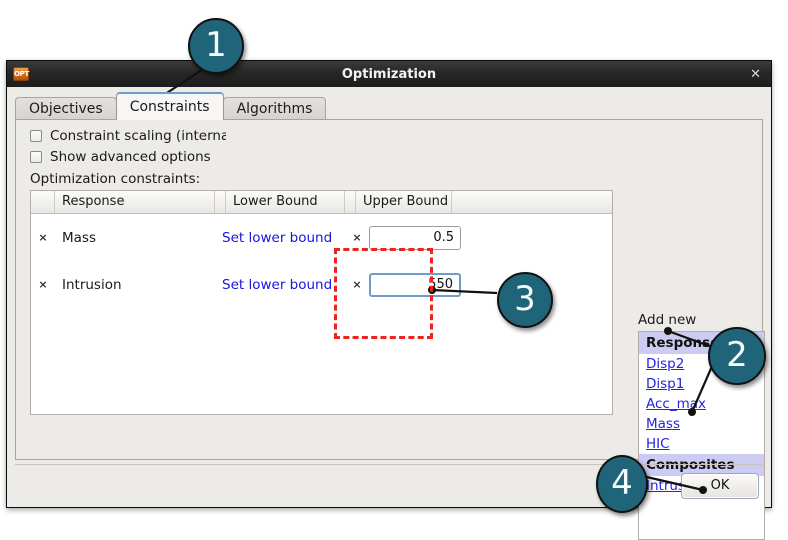 The image size is (788, 540). I want to click on tab-bar: Objectives Constraints Algorithms, so click(171, 106).